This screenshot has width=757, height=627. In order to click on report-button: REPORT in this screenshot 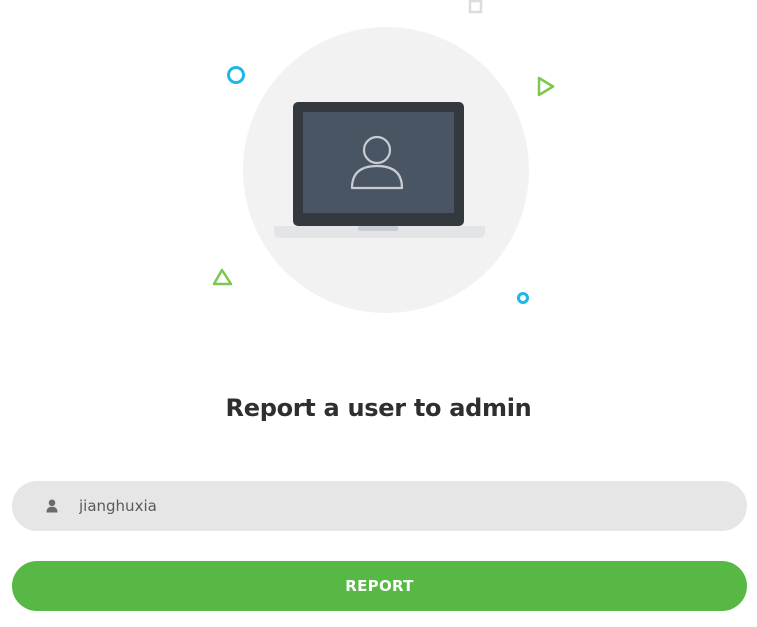, I will do `click(379, 586)`.